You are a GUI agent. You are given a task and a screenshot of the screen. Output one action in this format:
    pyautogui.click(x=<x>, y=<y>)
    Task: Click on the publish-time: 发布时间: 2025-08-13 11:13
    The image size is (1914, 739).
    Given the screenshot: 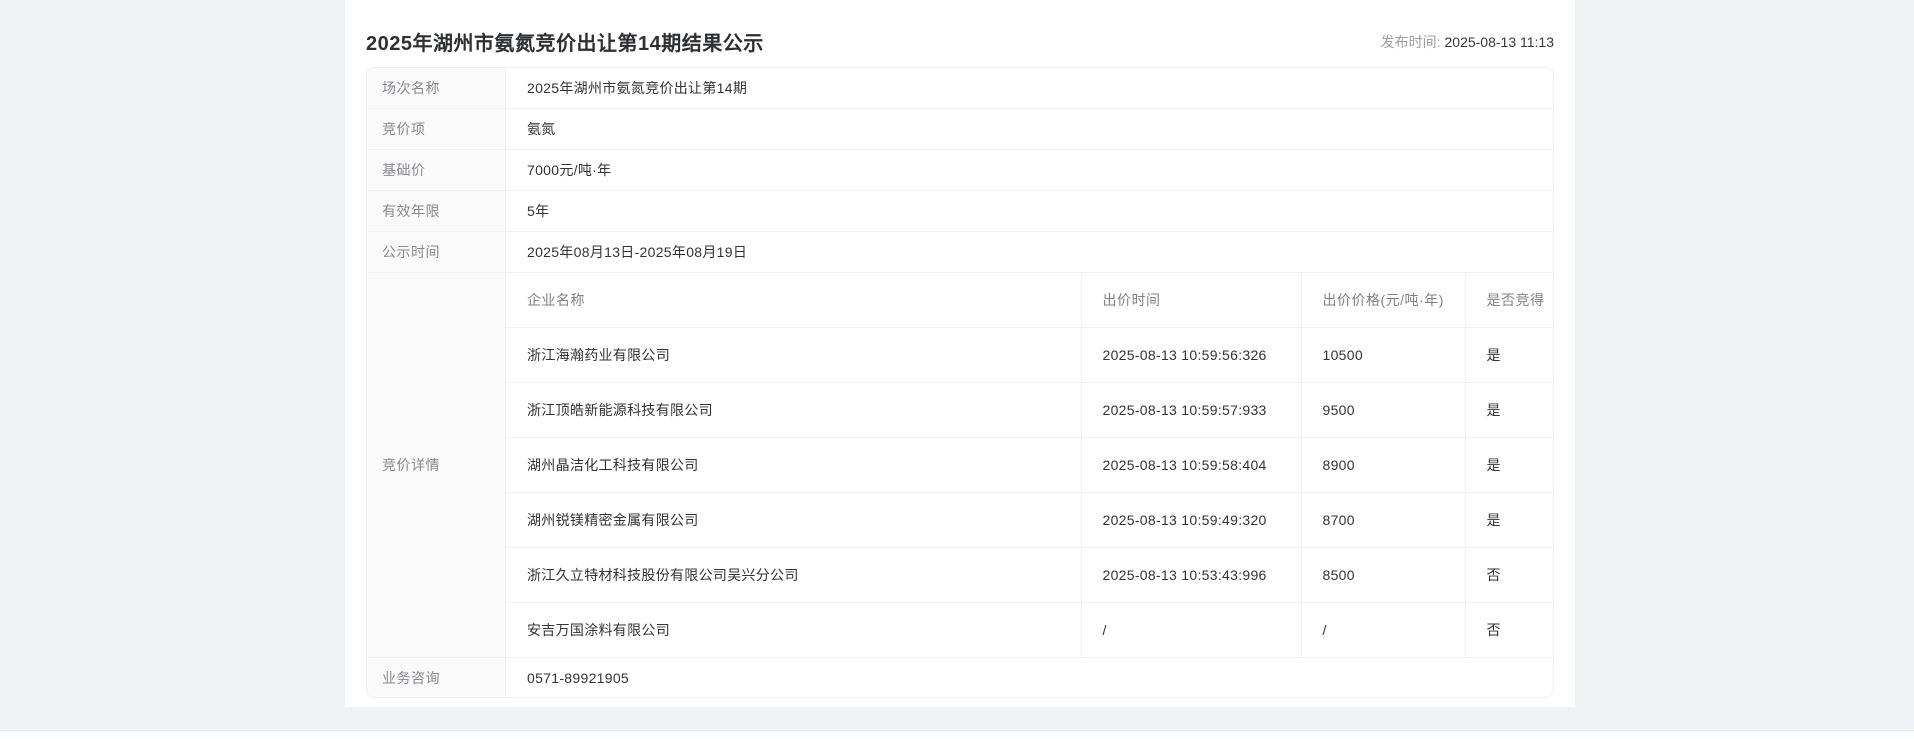 What is the action you would take?
    pyautogui.click(x=1467, y=42)
    